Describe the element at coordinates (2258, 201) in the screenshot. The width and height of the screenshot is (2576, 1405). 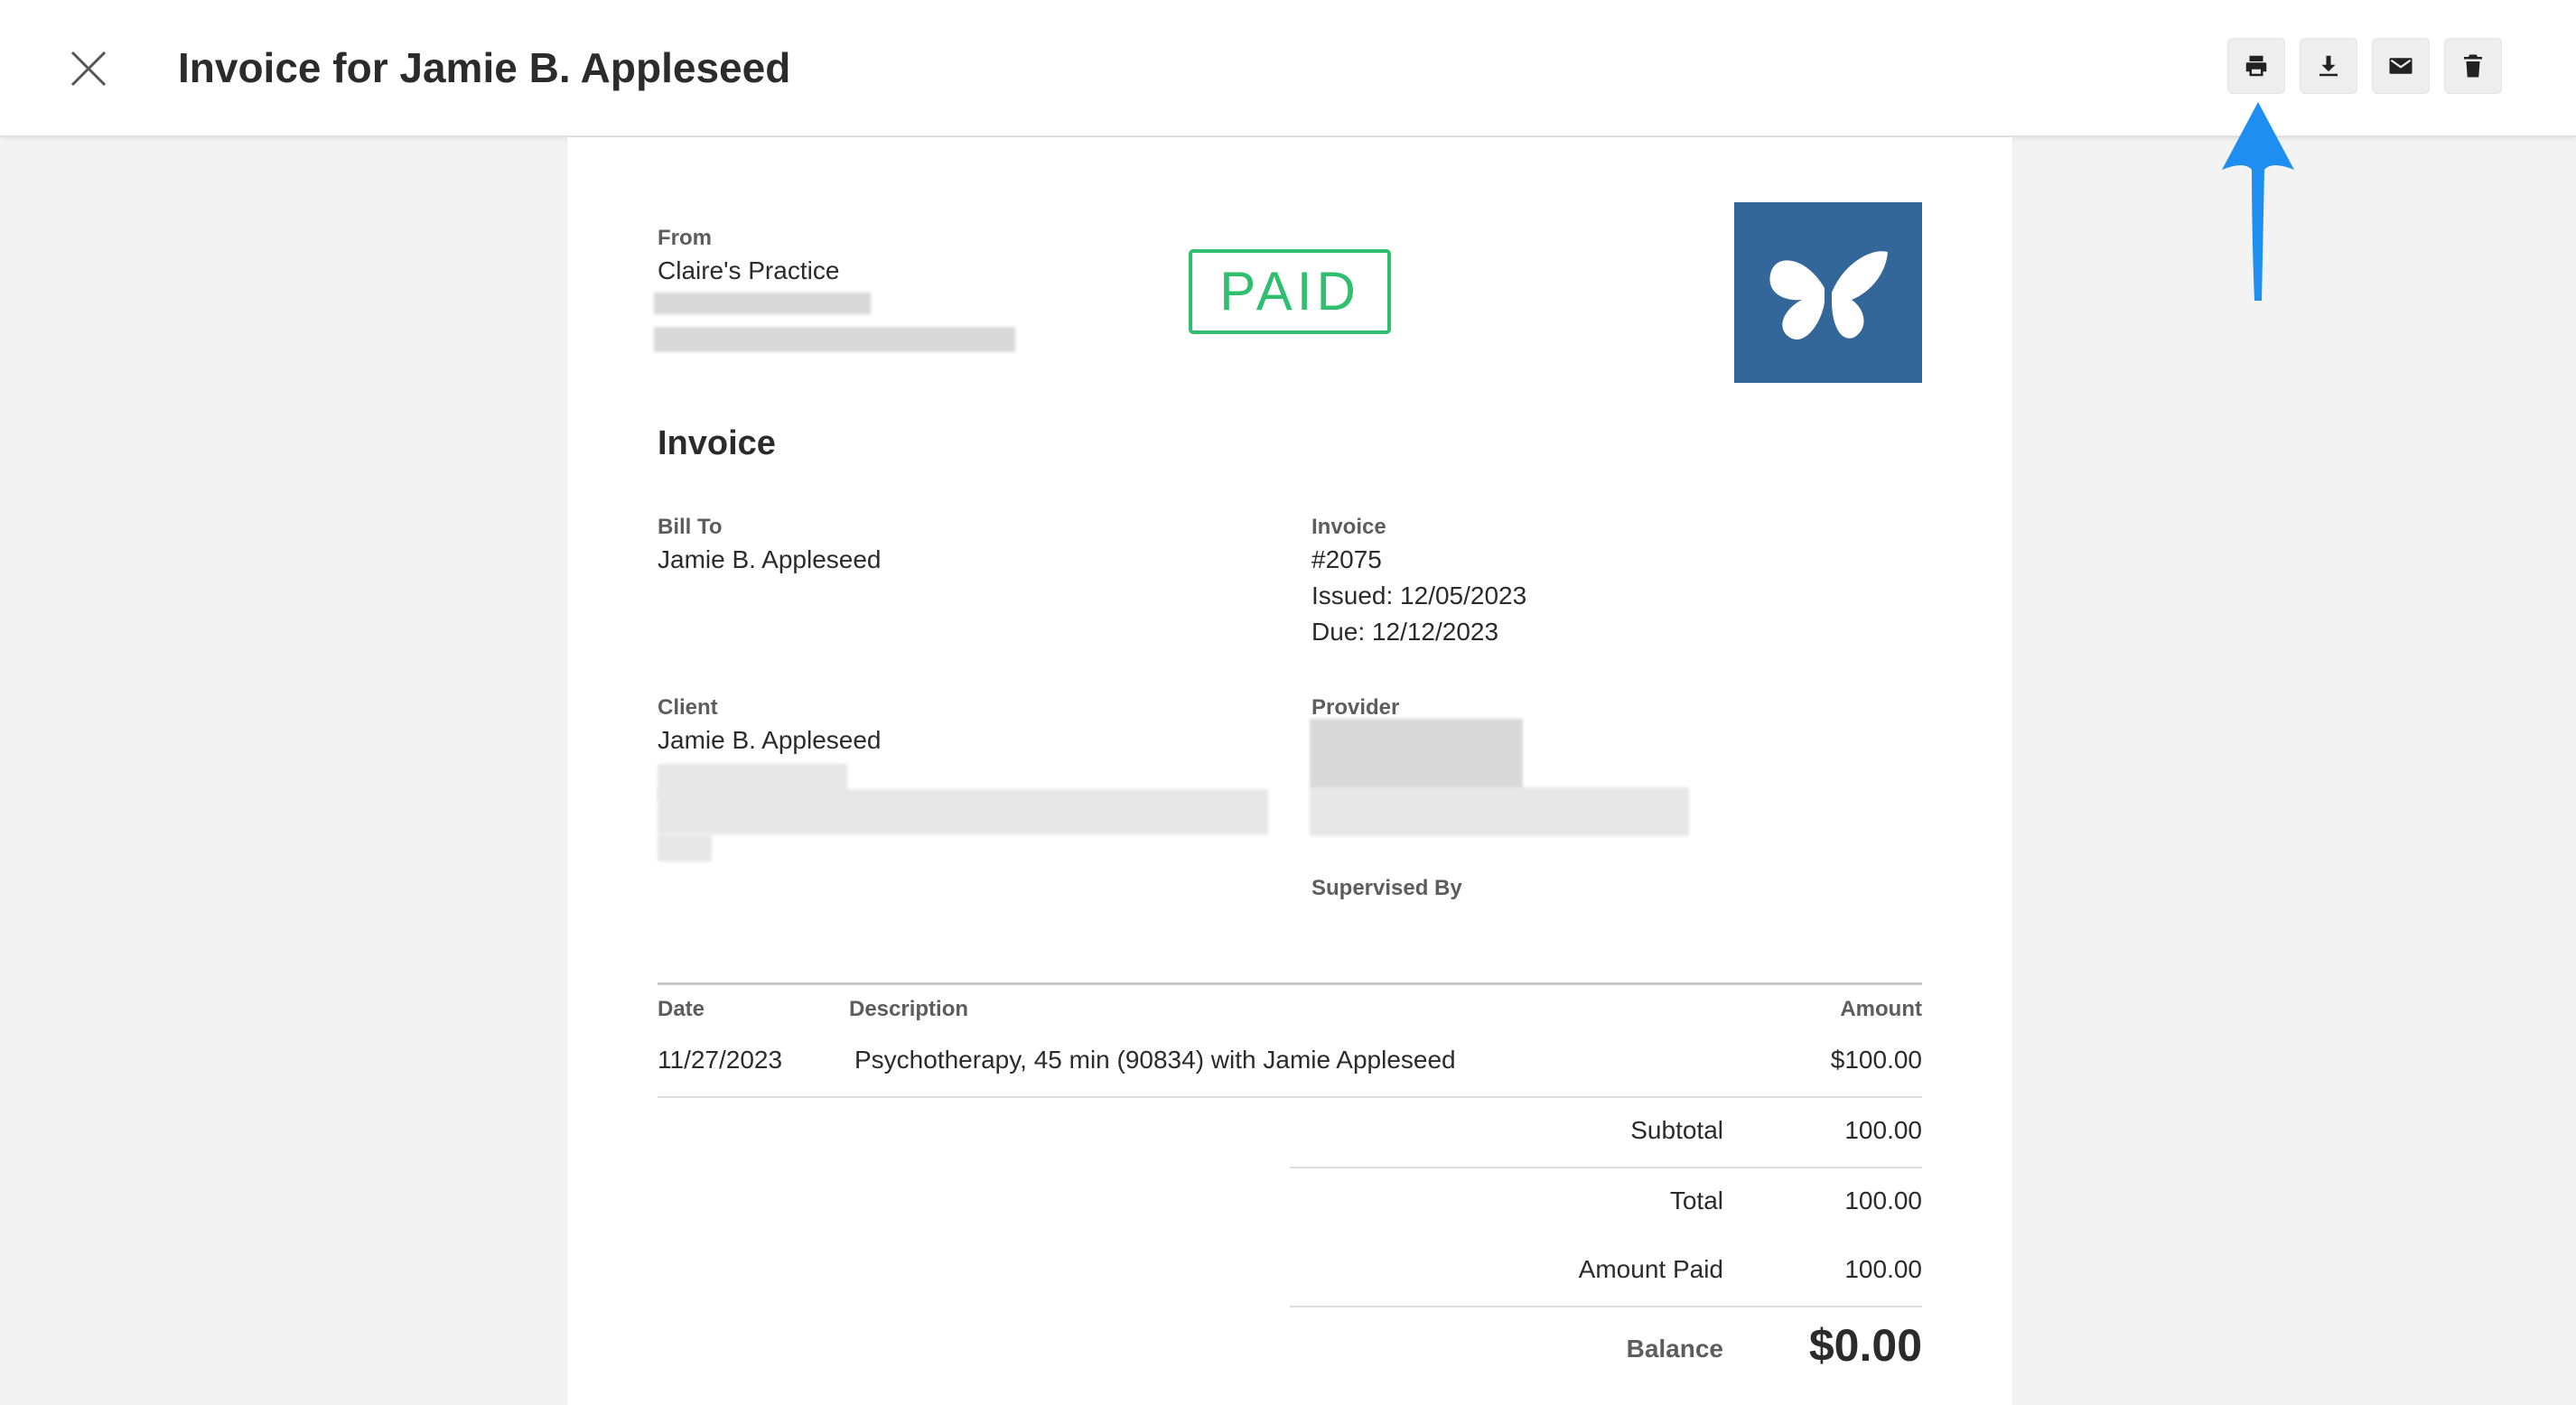
I see `annotation-arrow-icon` at that location.